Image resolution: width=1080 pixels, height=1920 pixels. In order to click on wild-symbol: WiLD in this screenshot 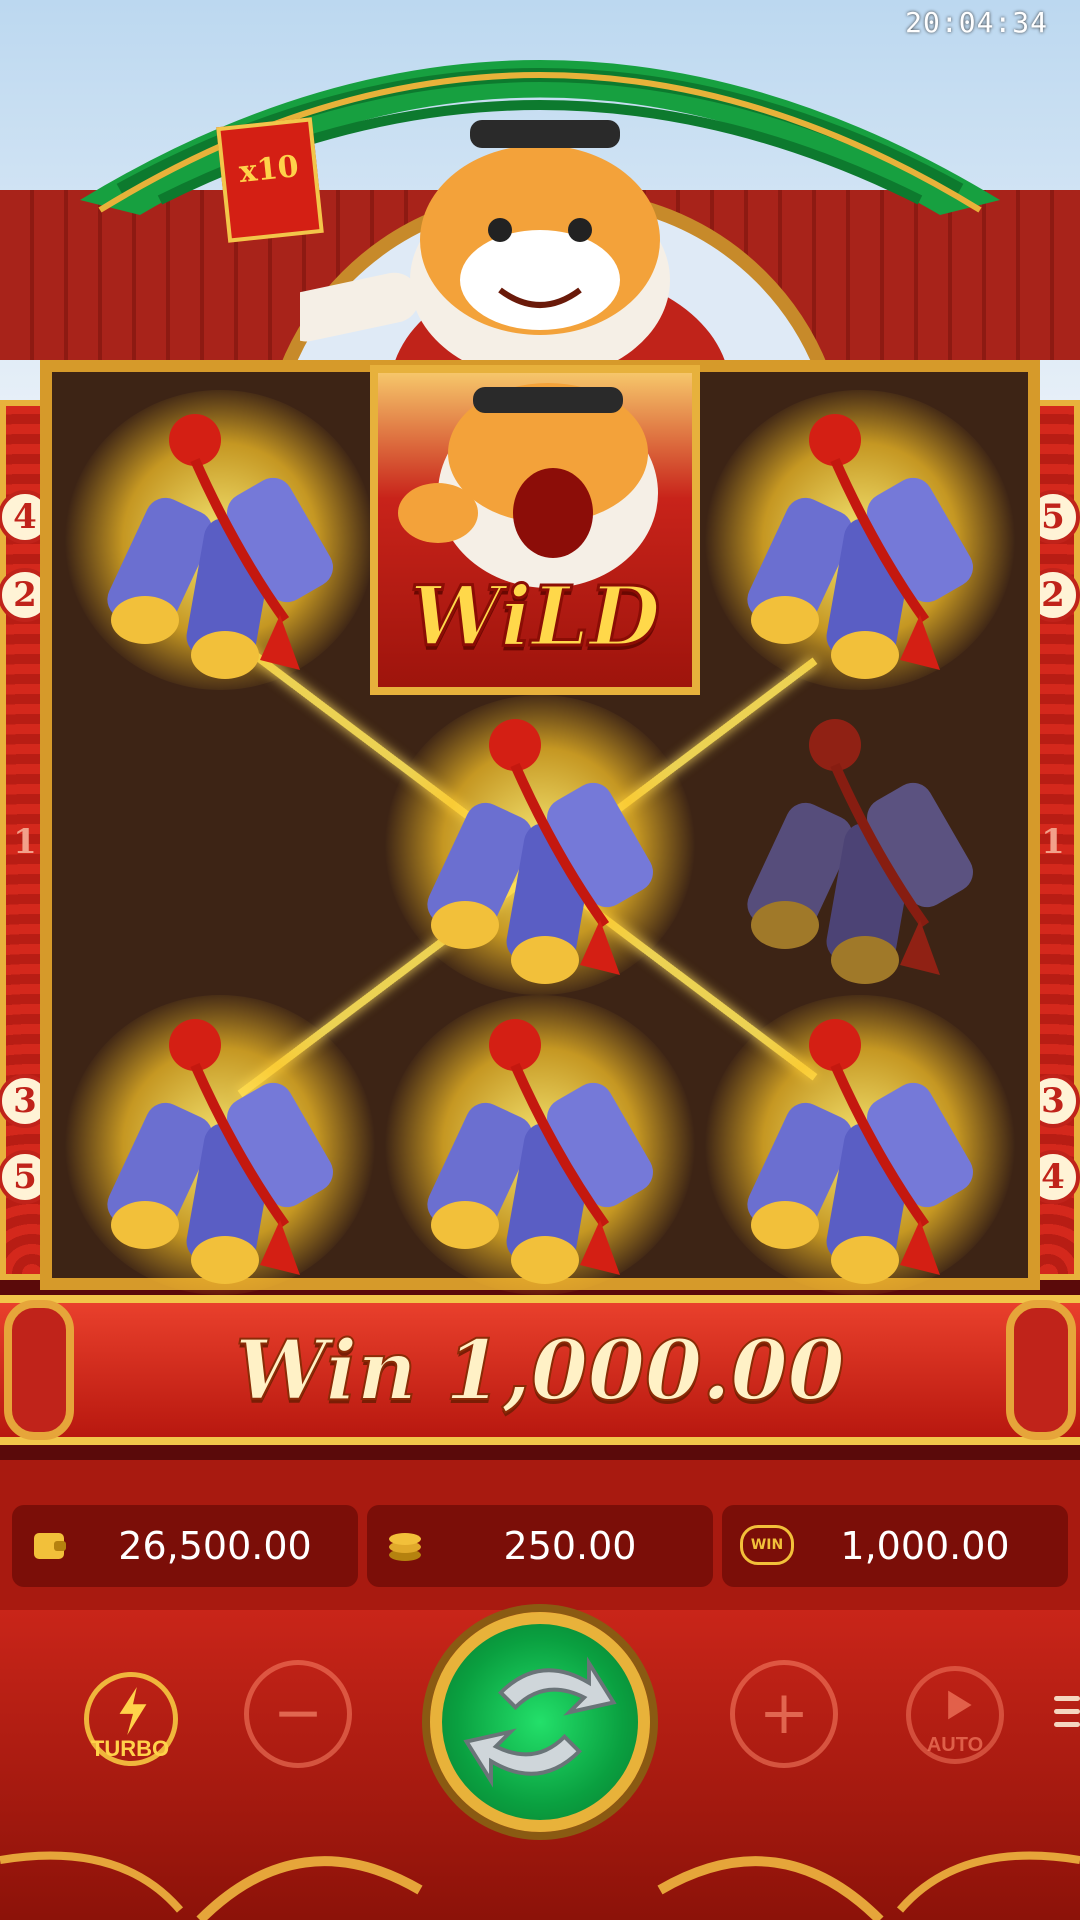, I will do `click(535, 530)`.